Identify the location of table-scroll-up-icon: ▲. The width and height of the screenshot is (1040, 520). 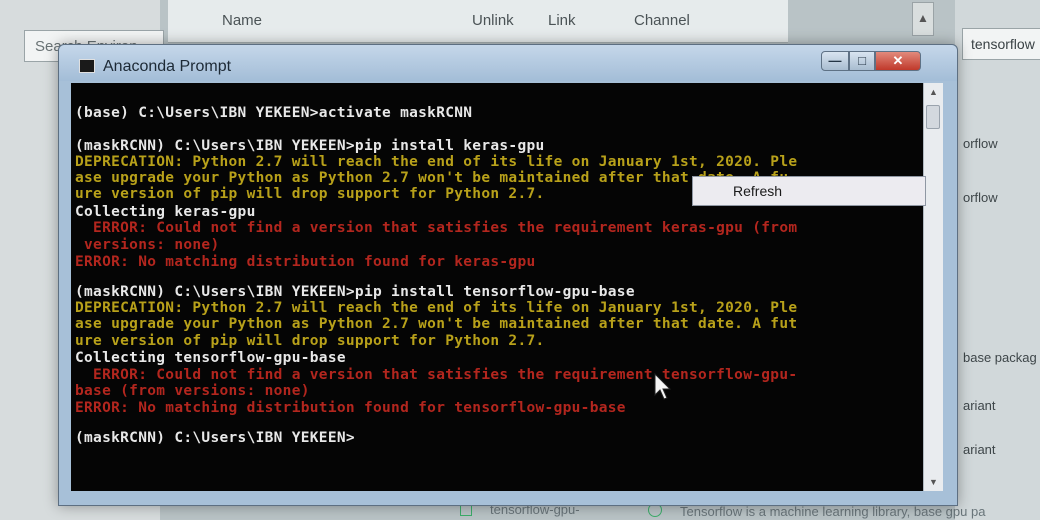
(923, 19).